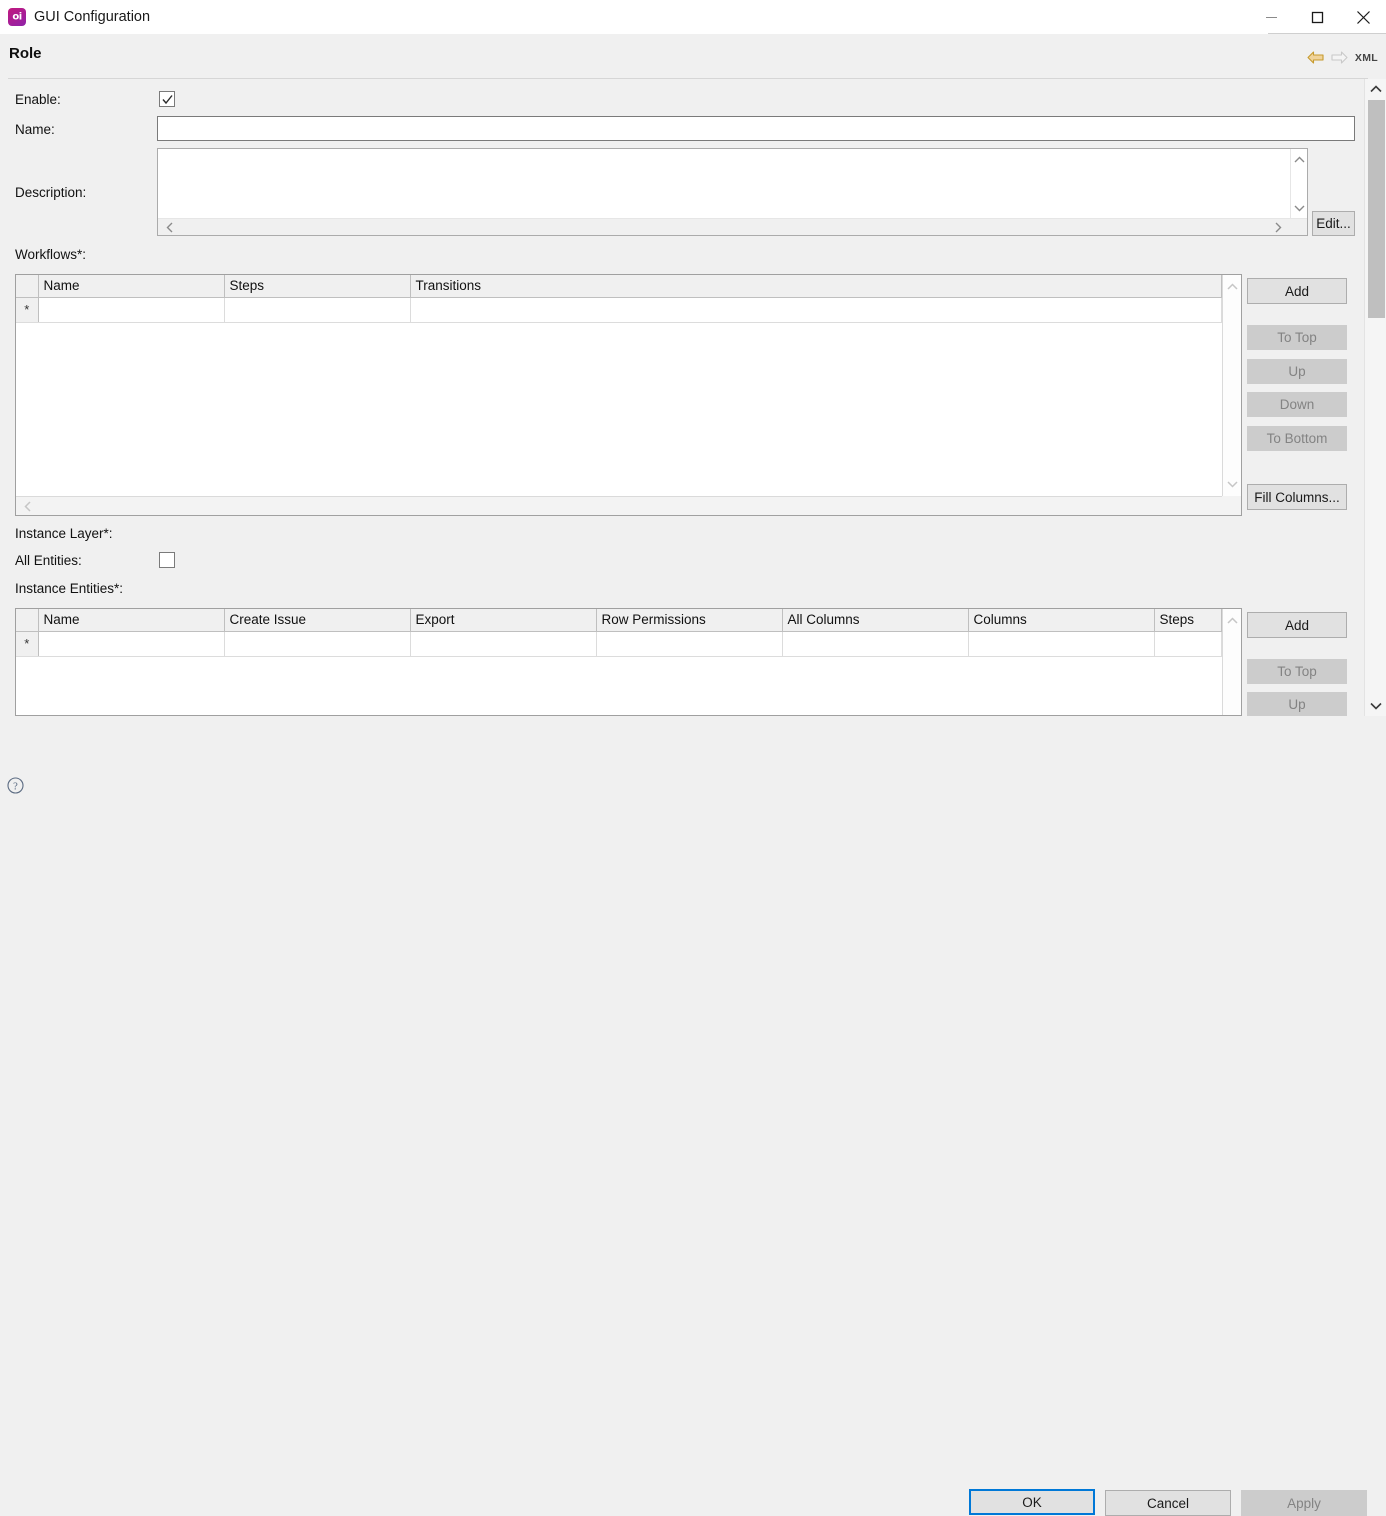 The height and width of the screenshot is (1516, 1386). I want to click on instance-entities-section-label: Instance Entities*:, so click(69, 588).